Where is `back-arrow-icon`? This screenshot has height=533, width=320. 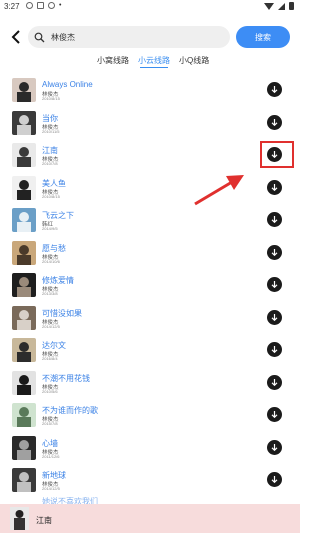
back-arrow-icon is located at coordinates (15, 37).